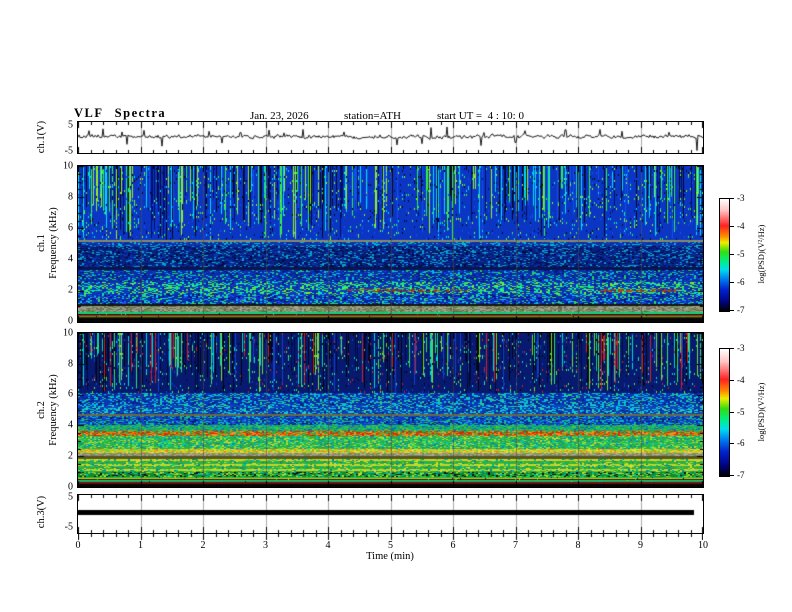 The image size is (792, 612). What do you see at coordinates (70, 228) in the screenshot?
I see `ch1-spec-ytick: 6` at bounding box center [70, 228].